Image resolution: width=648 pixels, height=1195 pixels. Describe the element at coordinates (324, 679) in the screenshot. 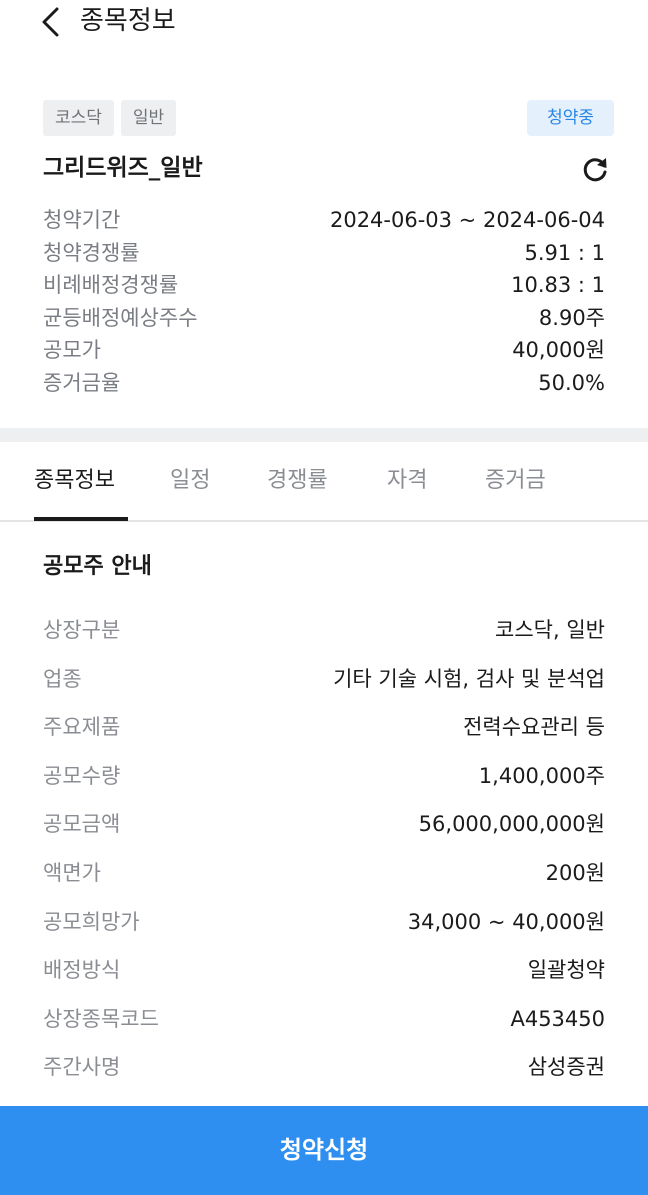

I see `detail-row: 업종 기타 기술 시험, 검사 및 분석업` at that location.